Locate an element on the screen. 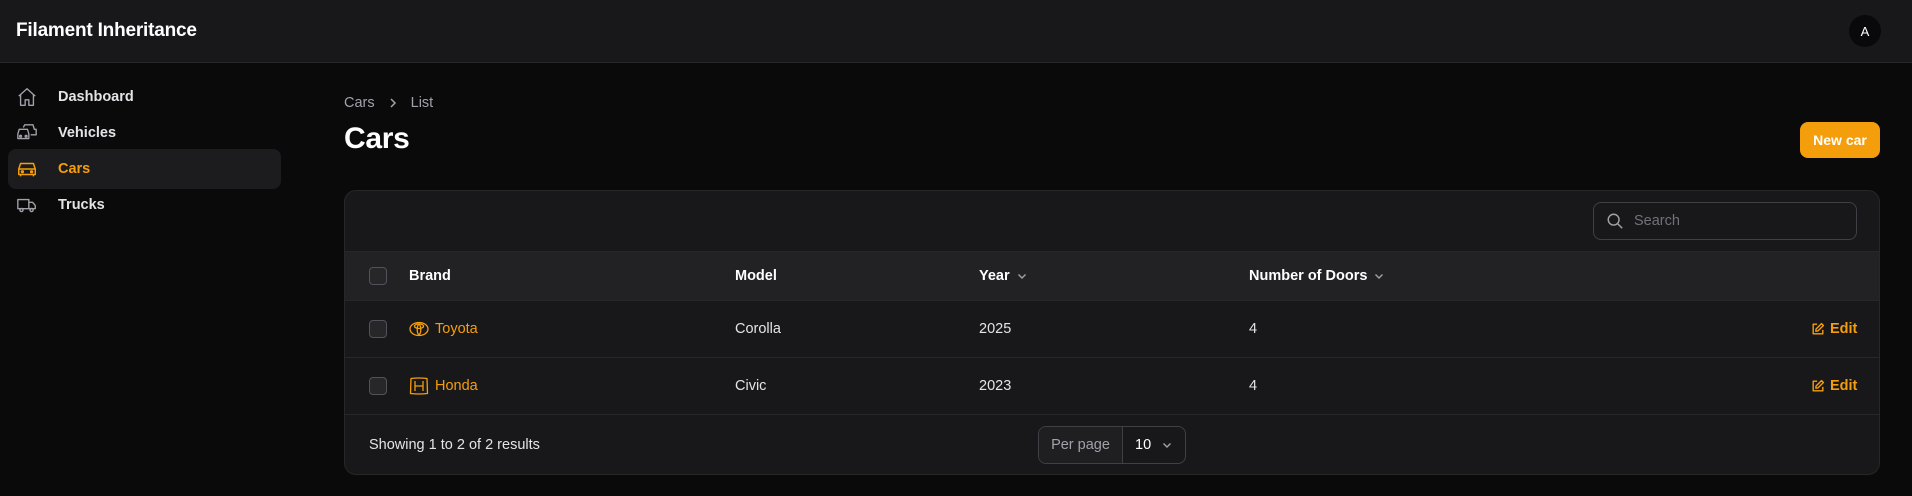  column-header-year: Year is located at coordinates (1003, 276).